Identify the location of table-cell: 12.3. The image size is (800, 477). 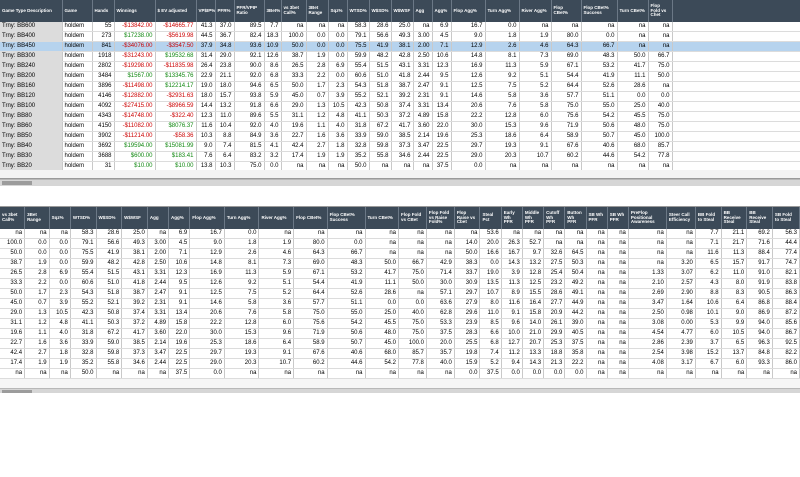
(179, 273).